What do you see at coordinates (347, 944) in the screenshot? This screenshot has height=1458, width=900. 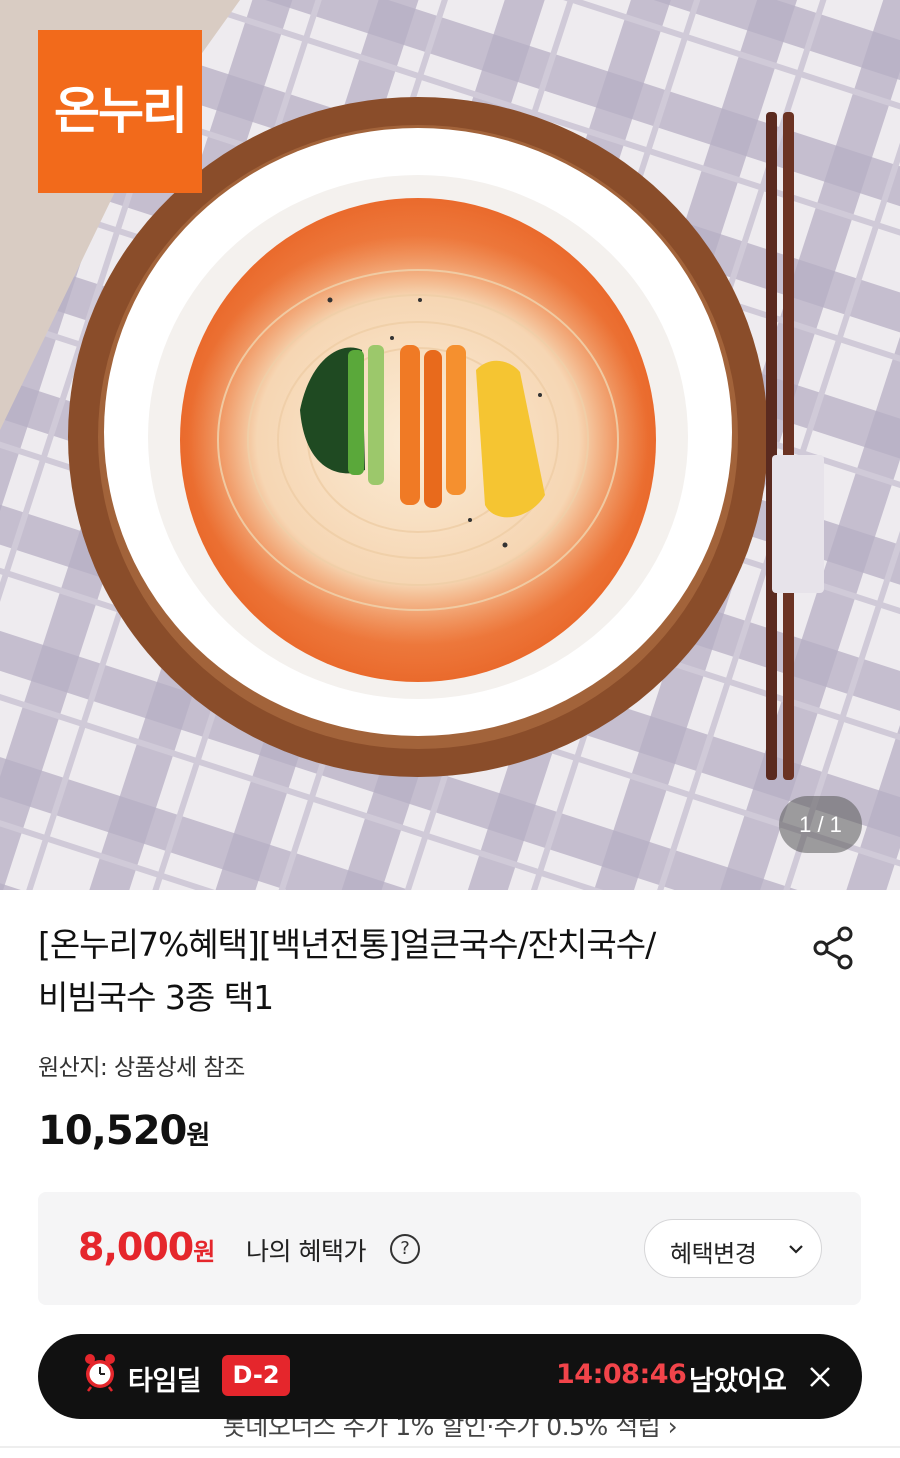 I see `product-title-line1: [온누리7%혜택][백년전통]얼큰국수/잔치국수/` at bounding box center [347, 944].